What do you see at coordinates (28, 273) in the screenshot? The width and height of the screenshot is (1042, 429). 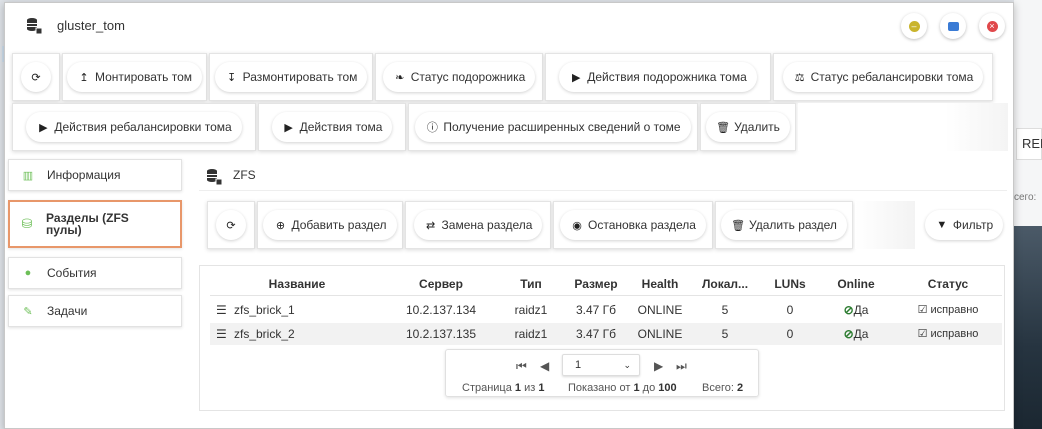 I see `comment-icon: ●` at bounding box center [28, 273].